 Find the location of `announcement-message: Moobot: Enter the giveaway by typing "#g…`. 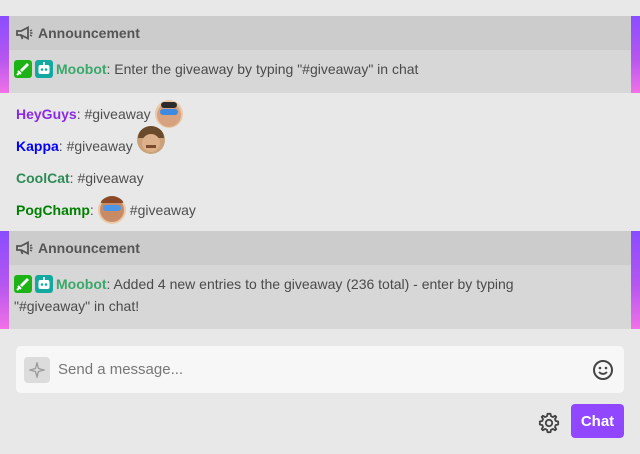

announcement-message: Moobot: Enter the giveaway by typing "#g… is located at coordinates (320, 69).